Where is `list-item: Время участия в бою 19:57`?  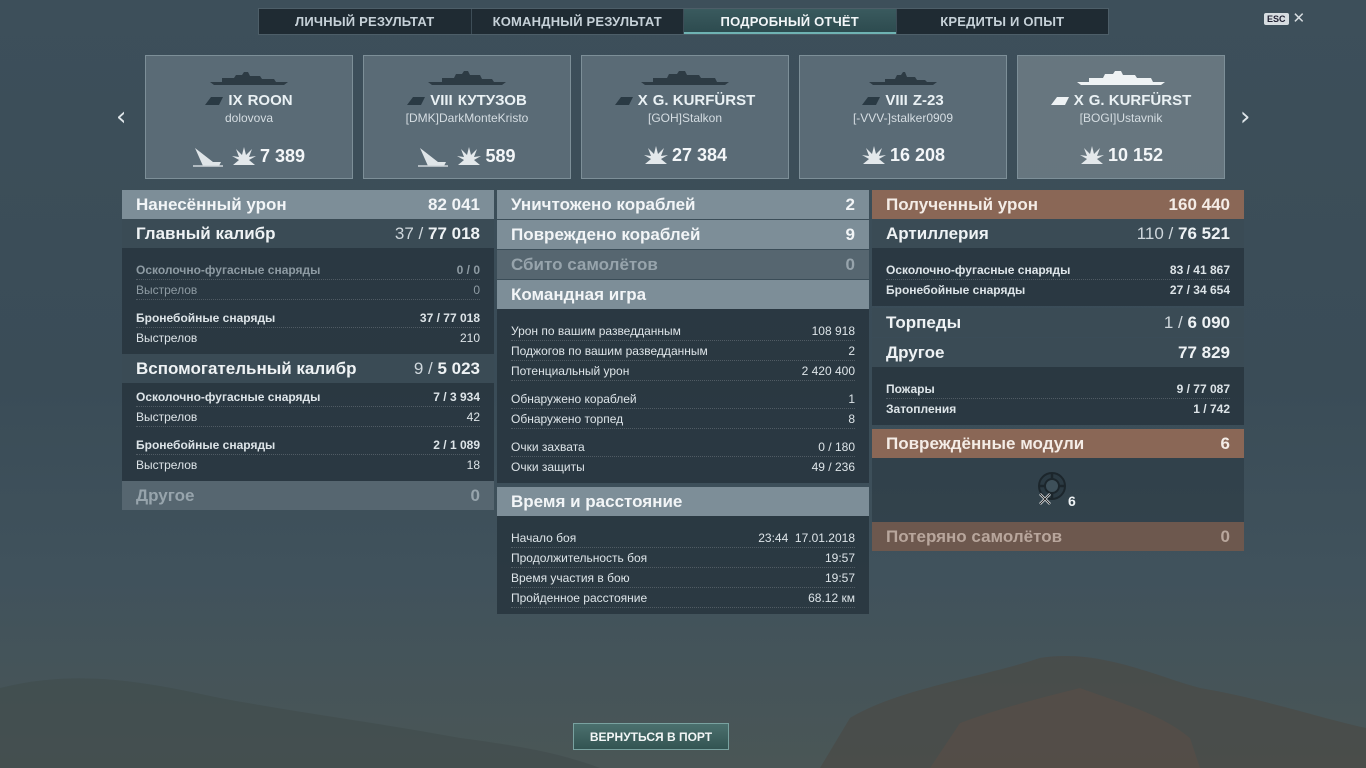
list-item: Время участия в бою 19:57 is located at coordinates (683, 578).